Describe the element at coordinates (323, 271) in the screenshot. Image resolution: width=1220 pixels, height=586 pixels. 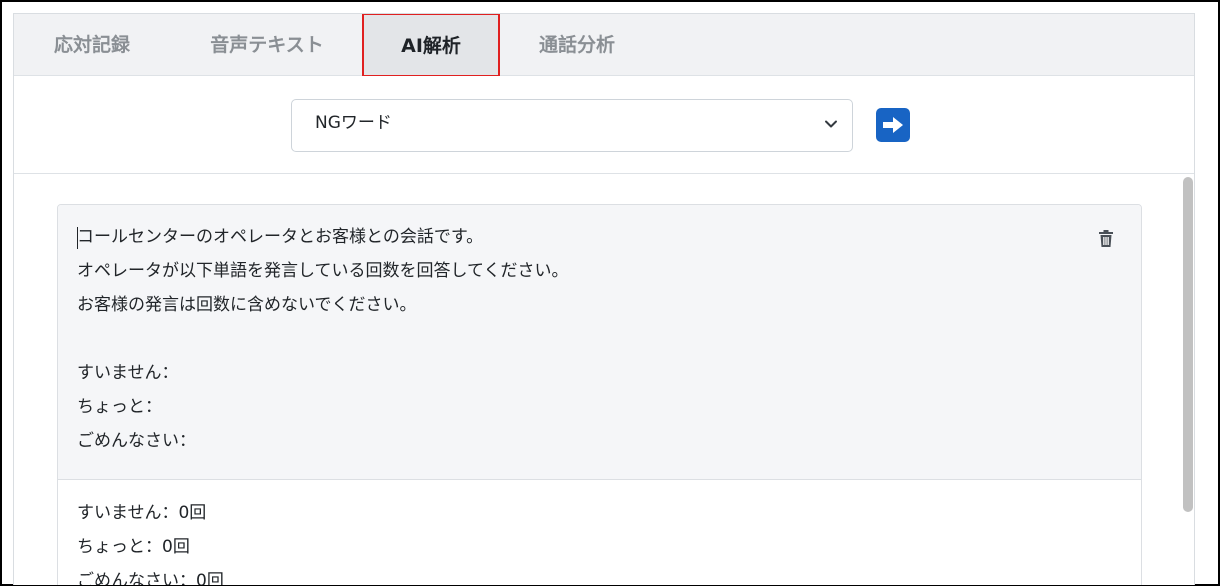
I see `prompt-line: オペレータが以下単語を発言している回数を回答してください。` at that location.